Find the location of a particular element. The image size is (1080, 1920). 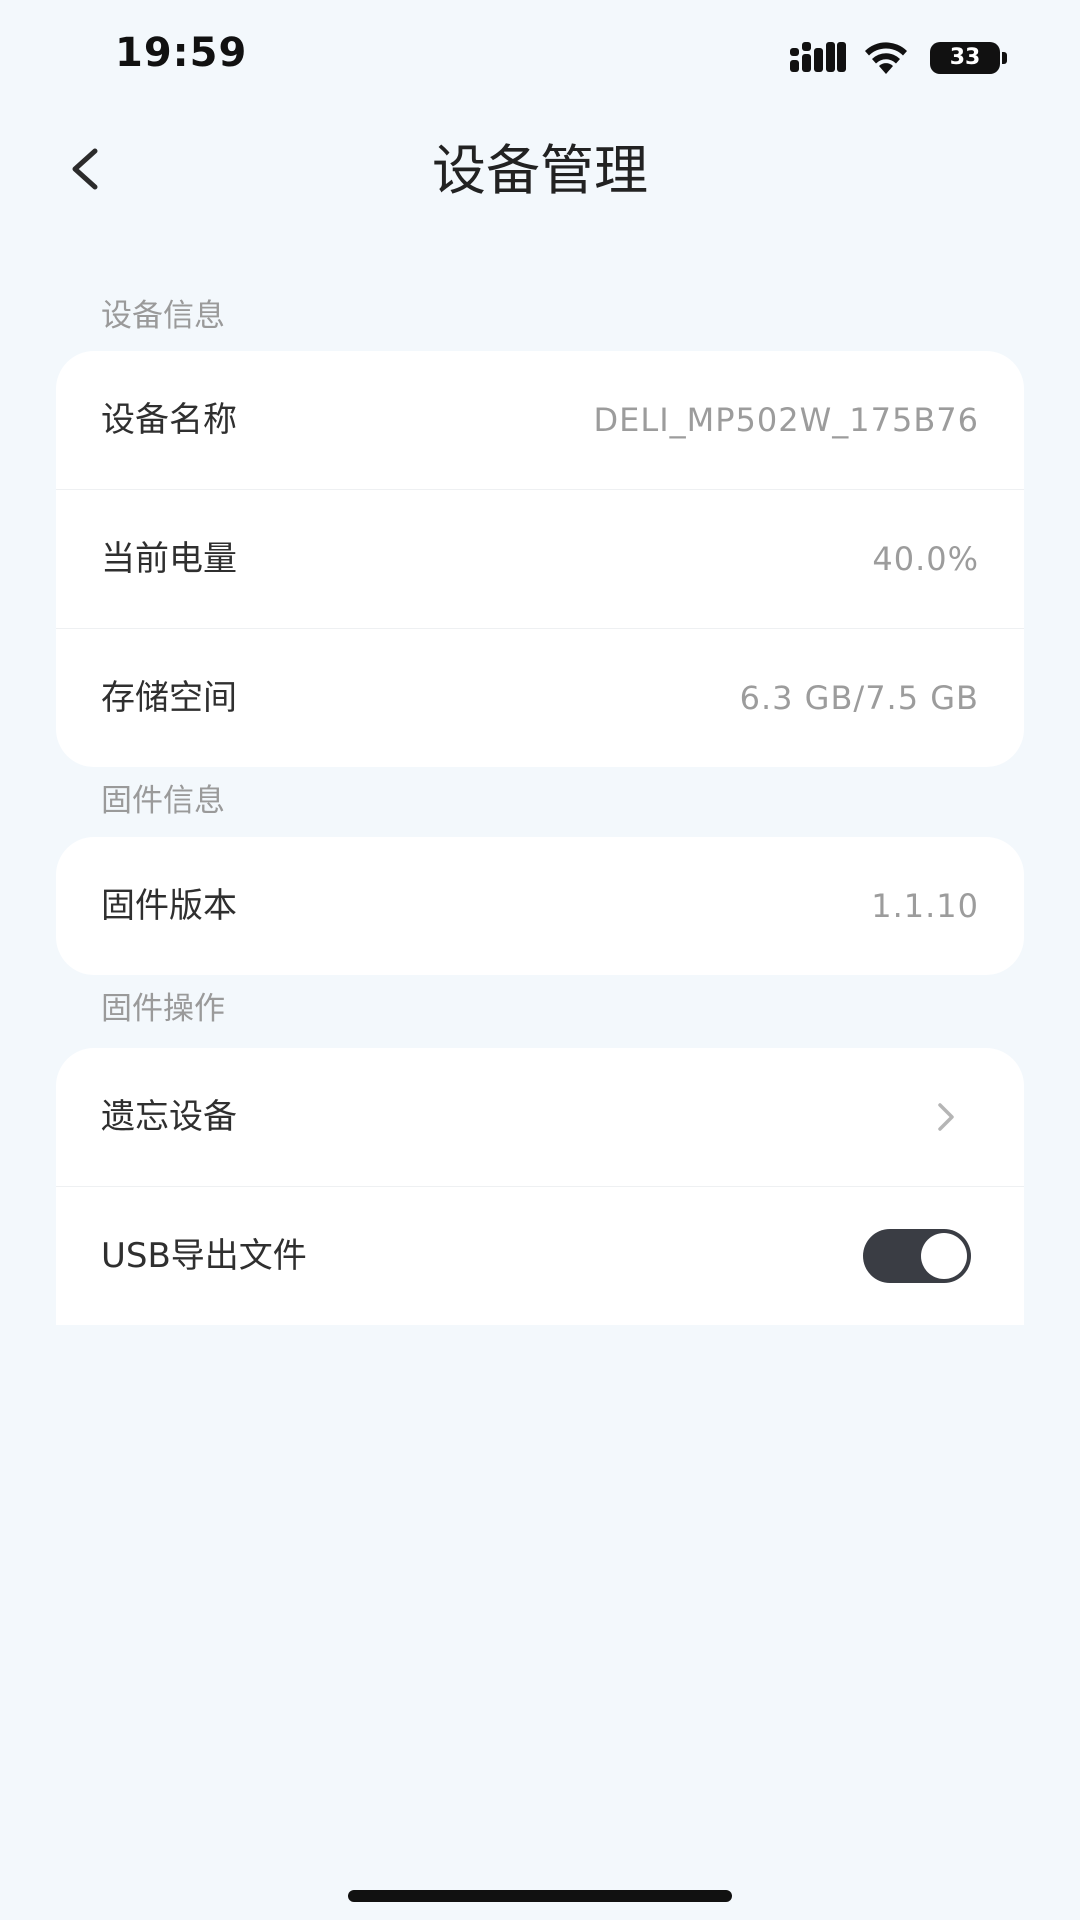

device-name-row: 设备名称 DELI_MP502W_175B76 is located at coordinates (540, 420).